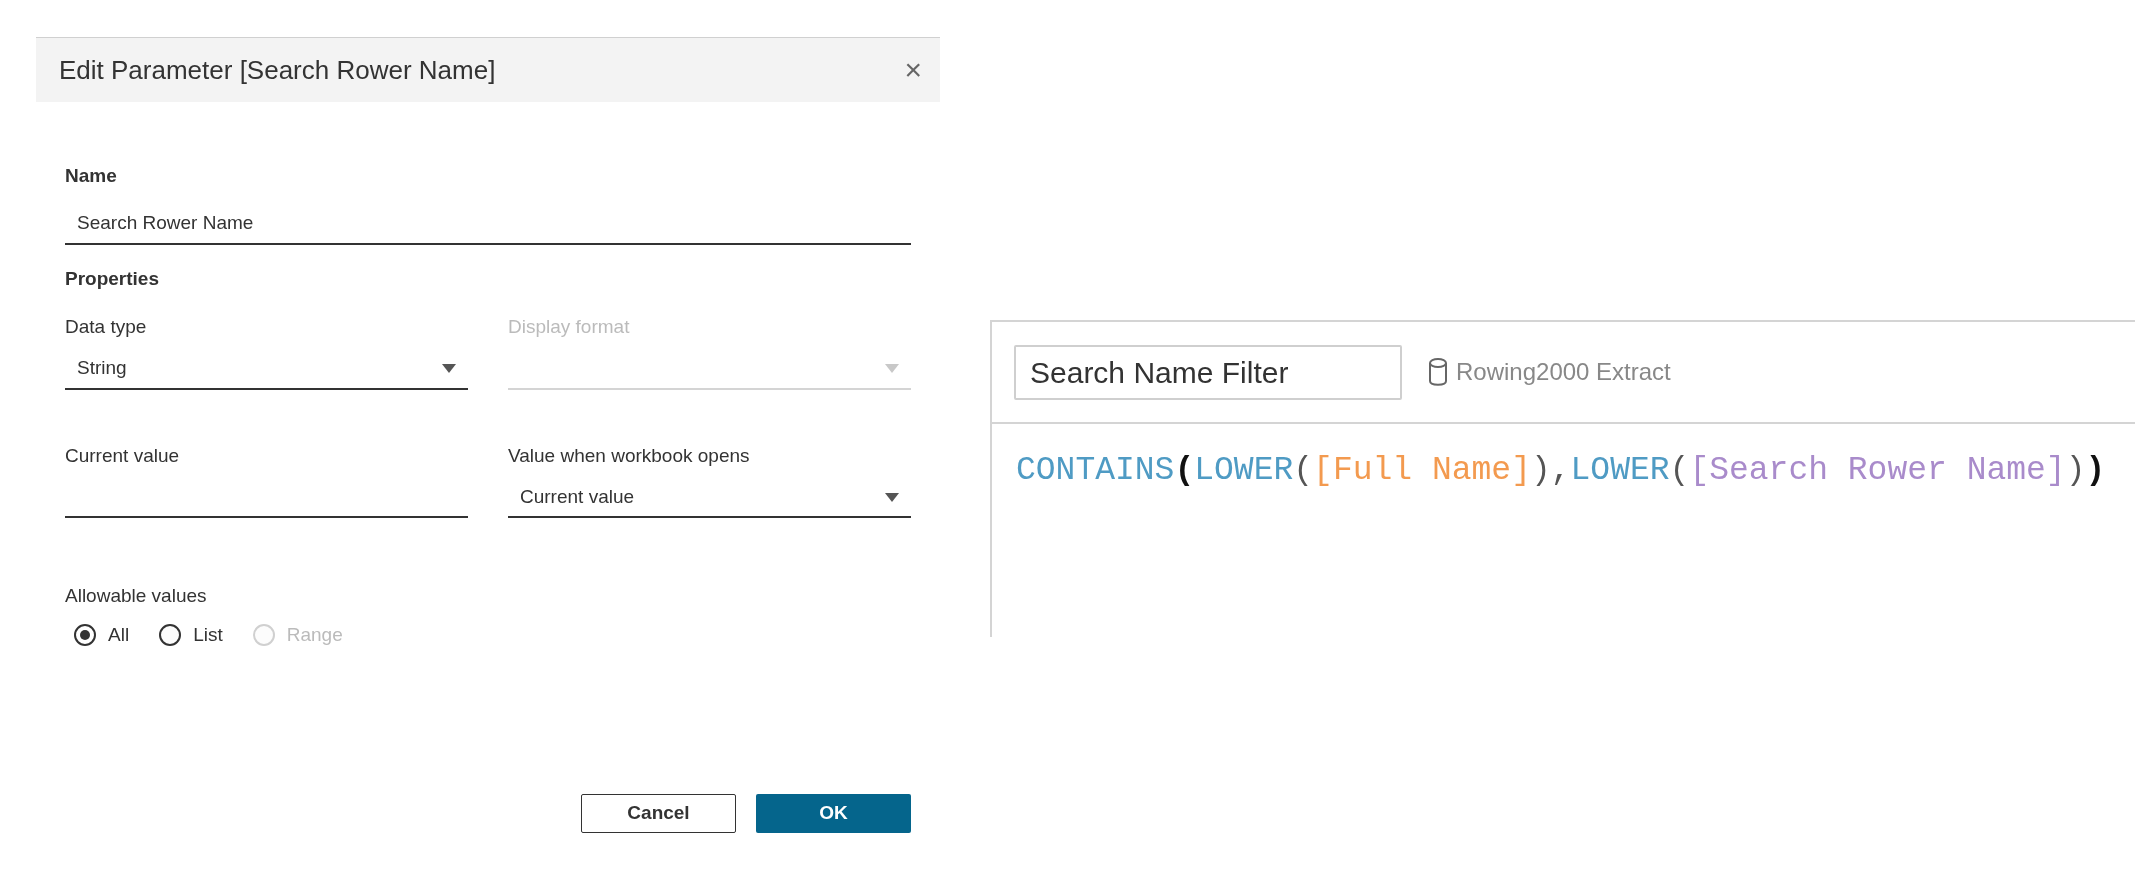 This screenshot has height=877, width=2135. What do you see at coordinates (1208, 372) in the screenshot?
I see `calculation-name-field: Search Name Filter` at bounding box center [1208, 372].